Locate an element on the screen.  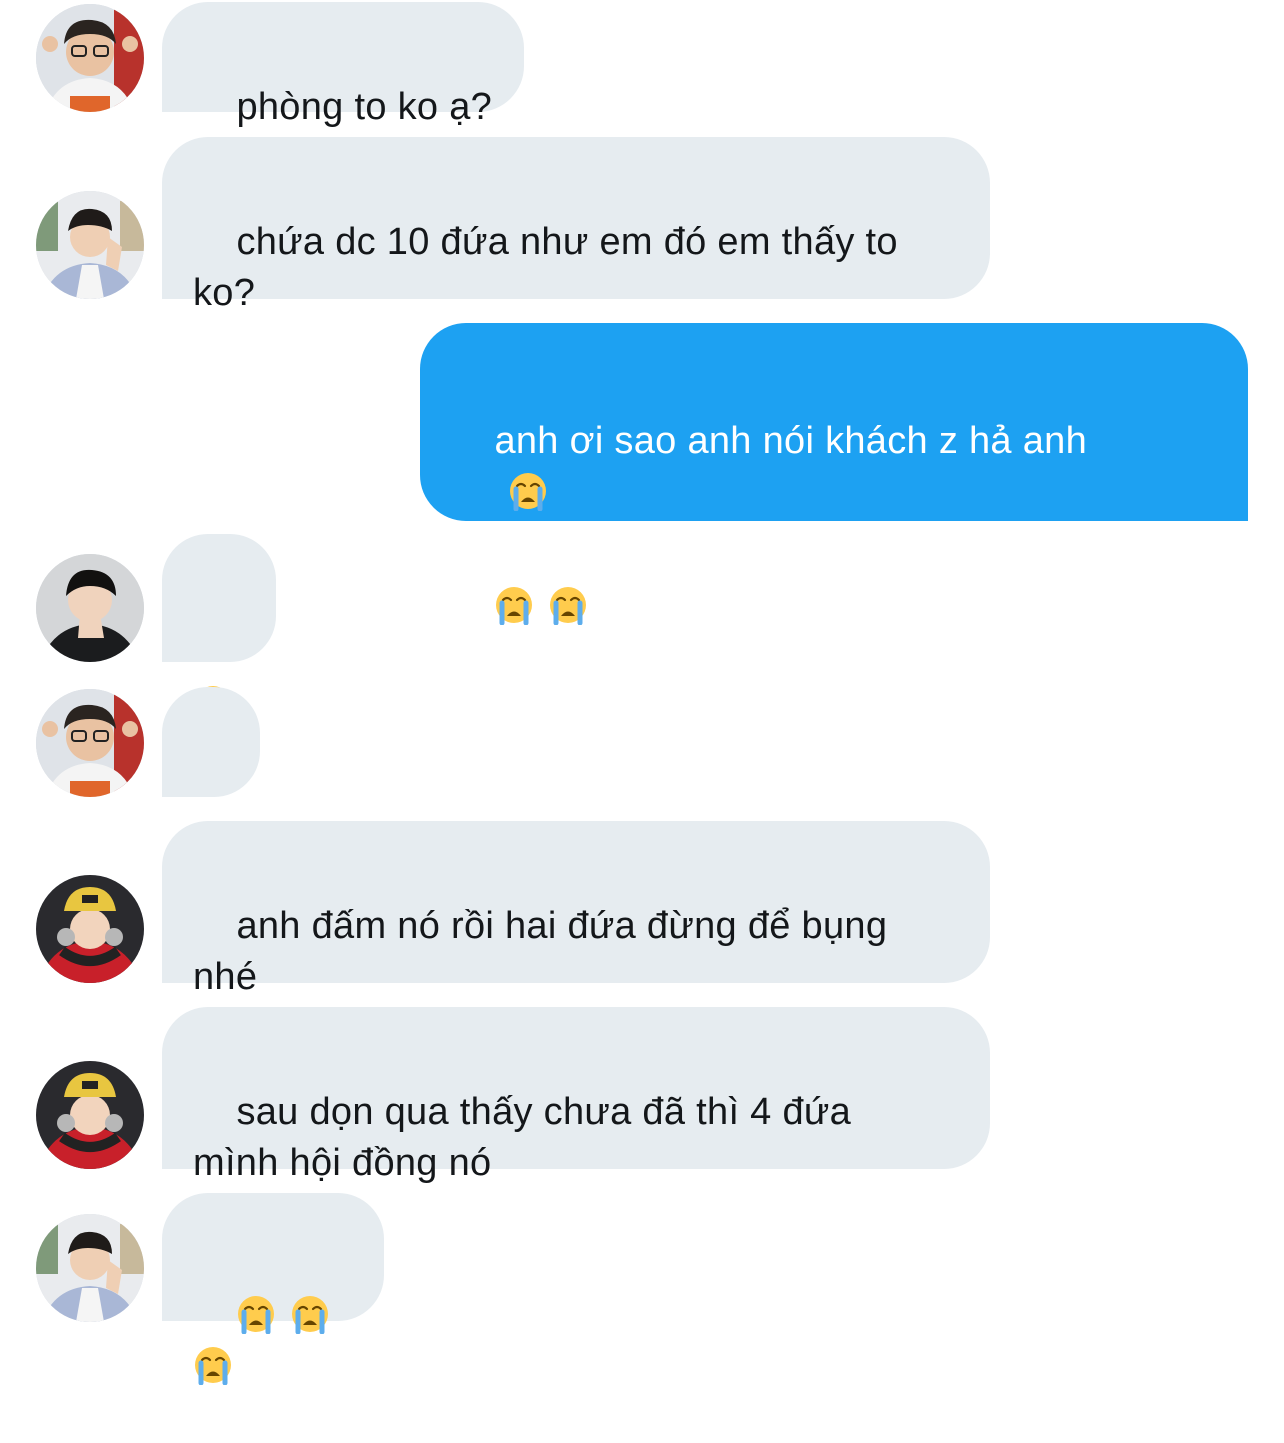
message-bubble: phòng to ko ạ? is located at coordinates (343, 65).